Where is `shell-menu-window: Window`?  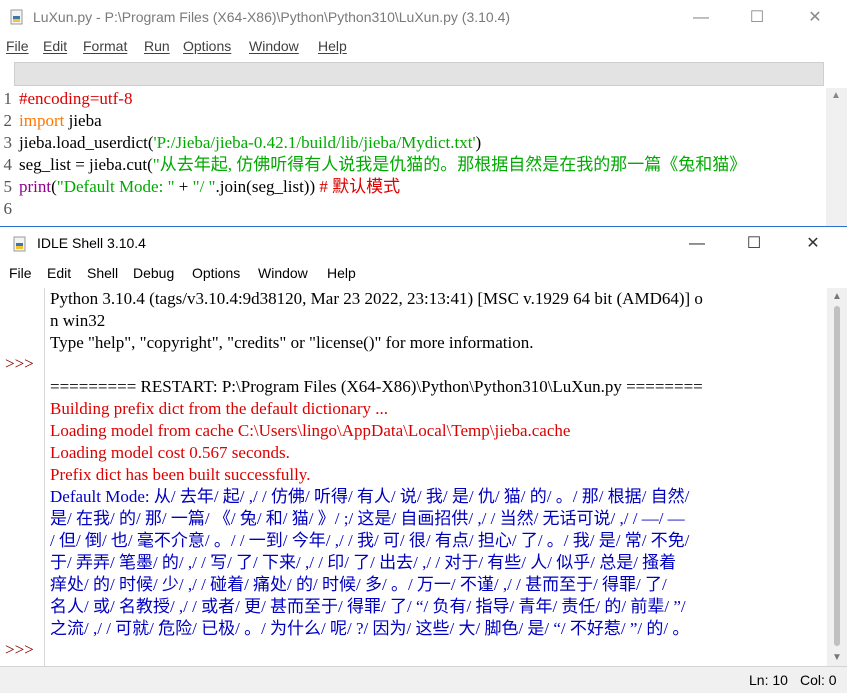 shell-menu-window: Window is located at coordinates (283, 273).